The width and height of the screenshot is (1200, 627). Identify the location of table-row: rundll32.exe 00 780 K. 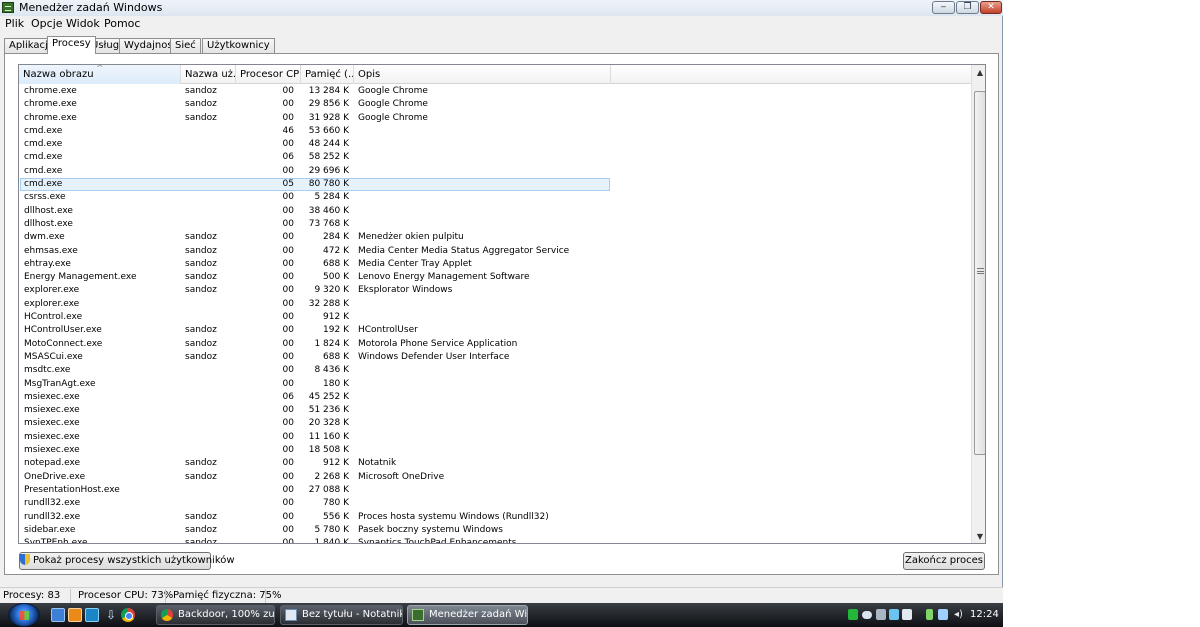
(495, 503).